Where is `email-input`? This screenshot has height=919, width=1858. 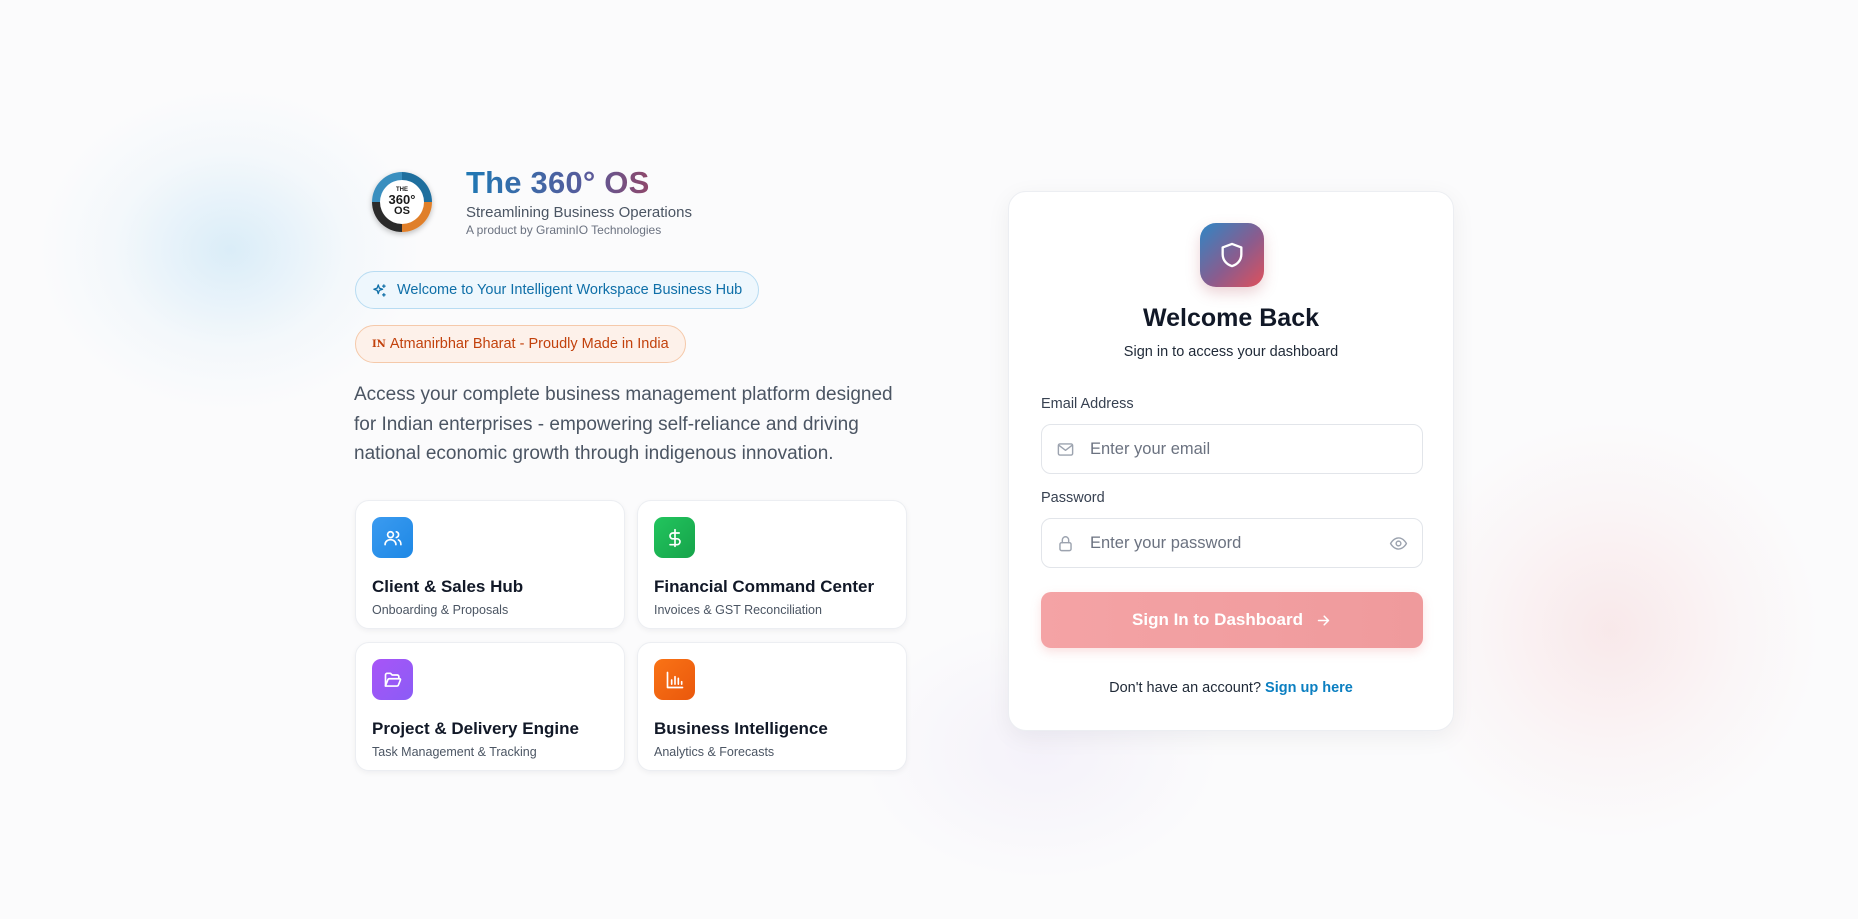
email-input is located at coordinates (1249, 449).